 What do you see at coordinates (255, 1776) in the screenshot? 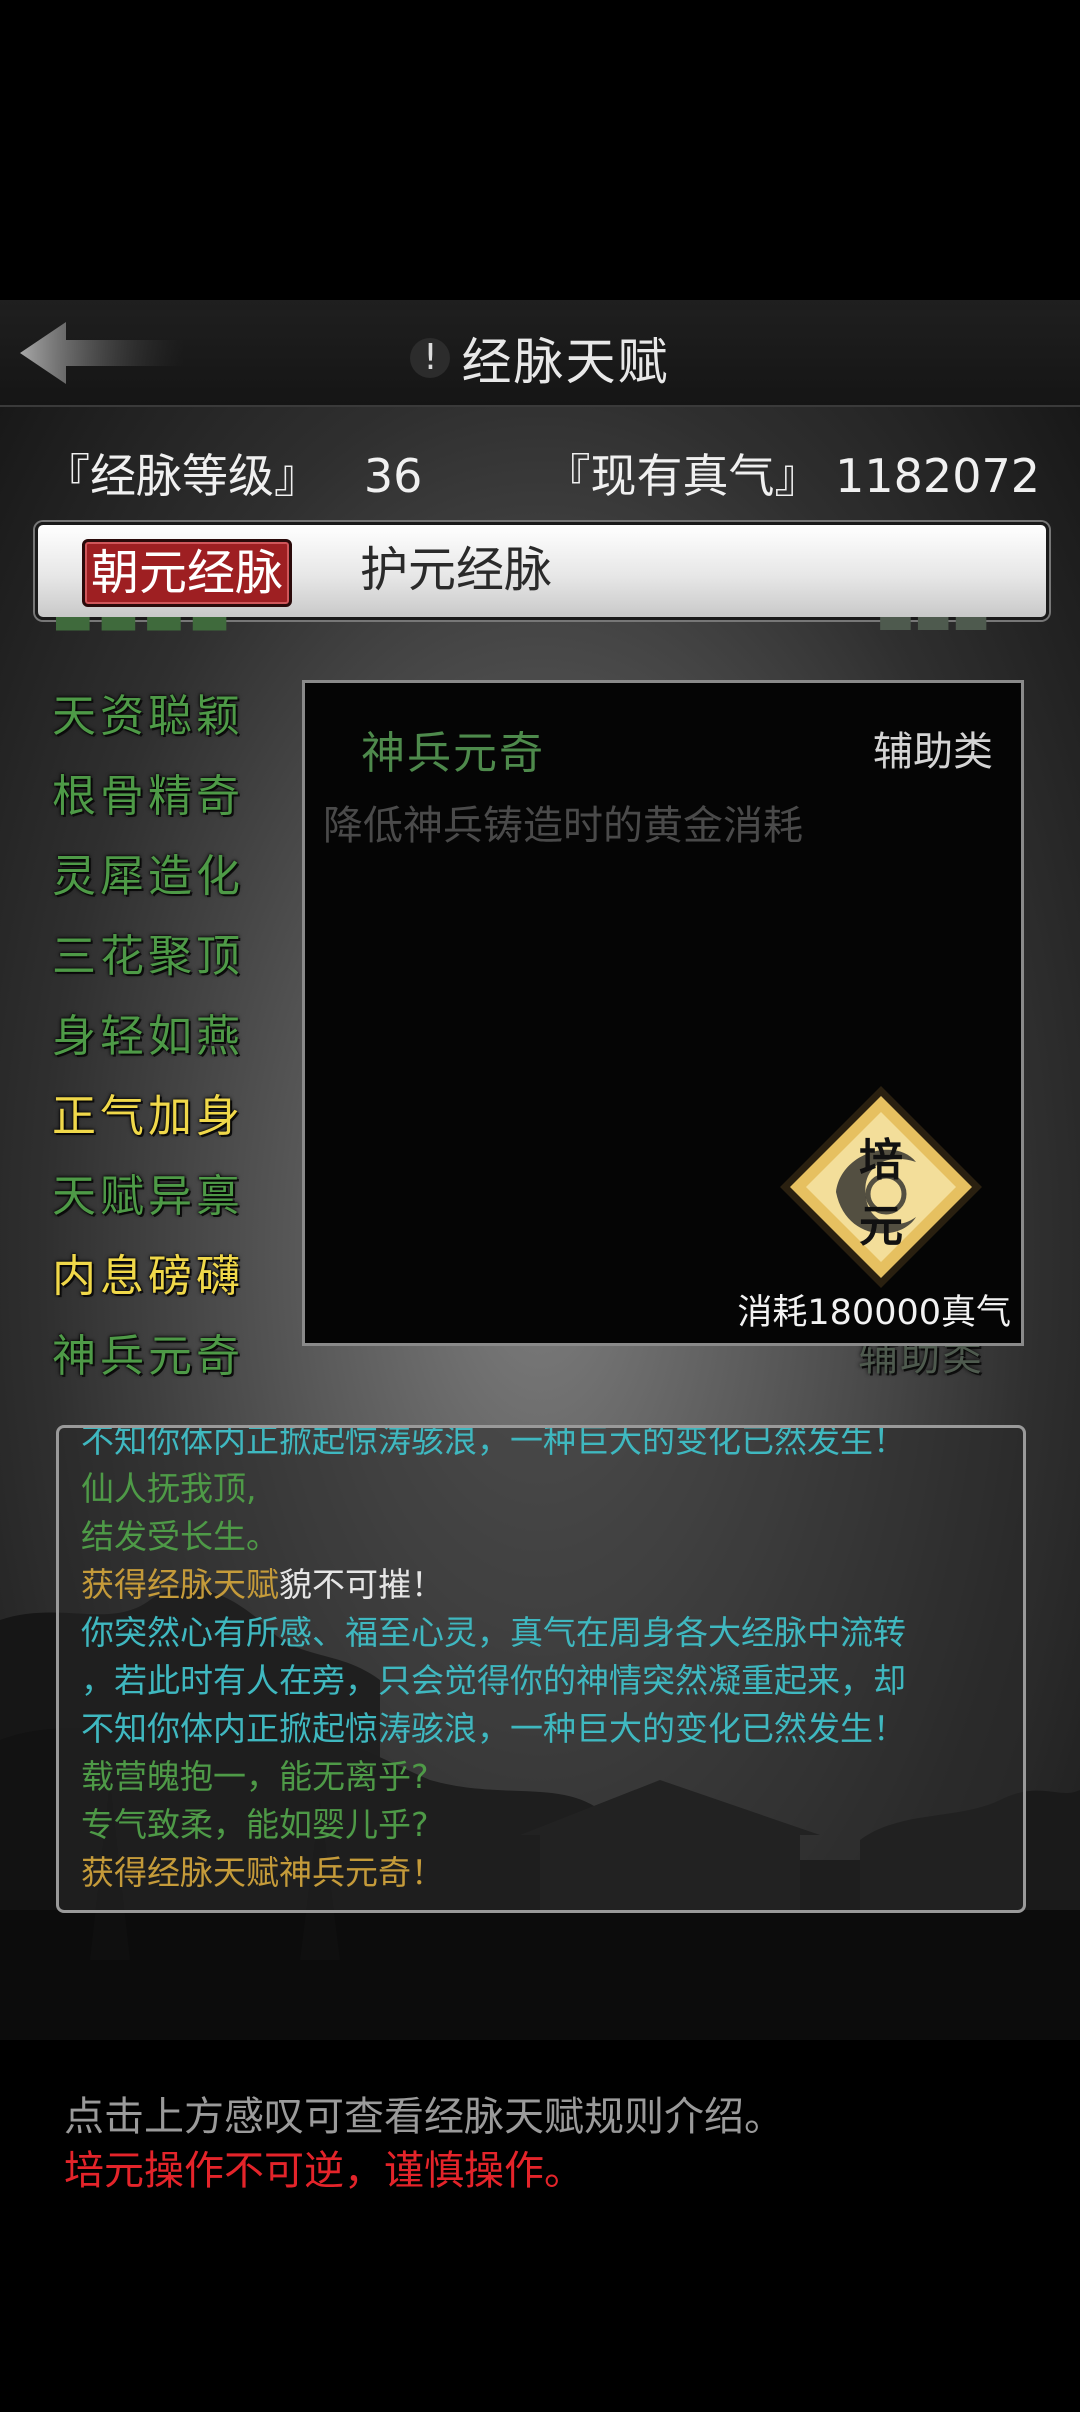
I see `log-line: 载营魄抱一，能无离乎?` at bounding box center [255, 1776].